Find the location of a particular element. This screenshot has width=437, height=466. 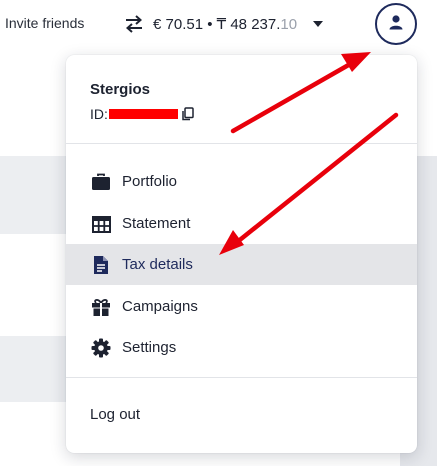

balance-selector: € 70.51 • ₸ 48 237.10 is located at coordinates (223, 24).